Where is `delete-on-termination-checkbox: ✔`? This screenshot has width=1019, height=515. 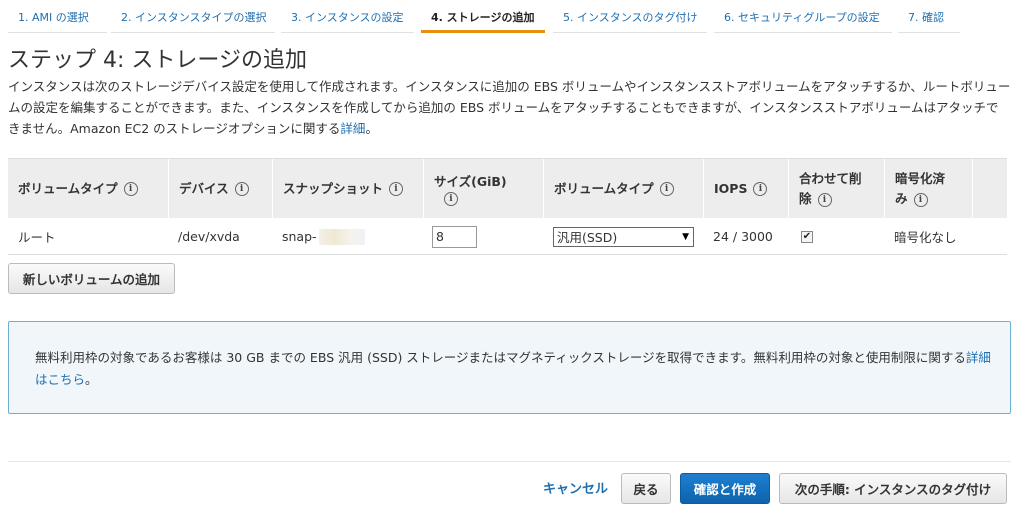 delete-on-termination-checkbox: ✔ is located at coordinates (807, 236).